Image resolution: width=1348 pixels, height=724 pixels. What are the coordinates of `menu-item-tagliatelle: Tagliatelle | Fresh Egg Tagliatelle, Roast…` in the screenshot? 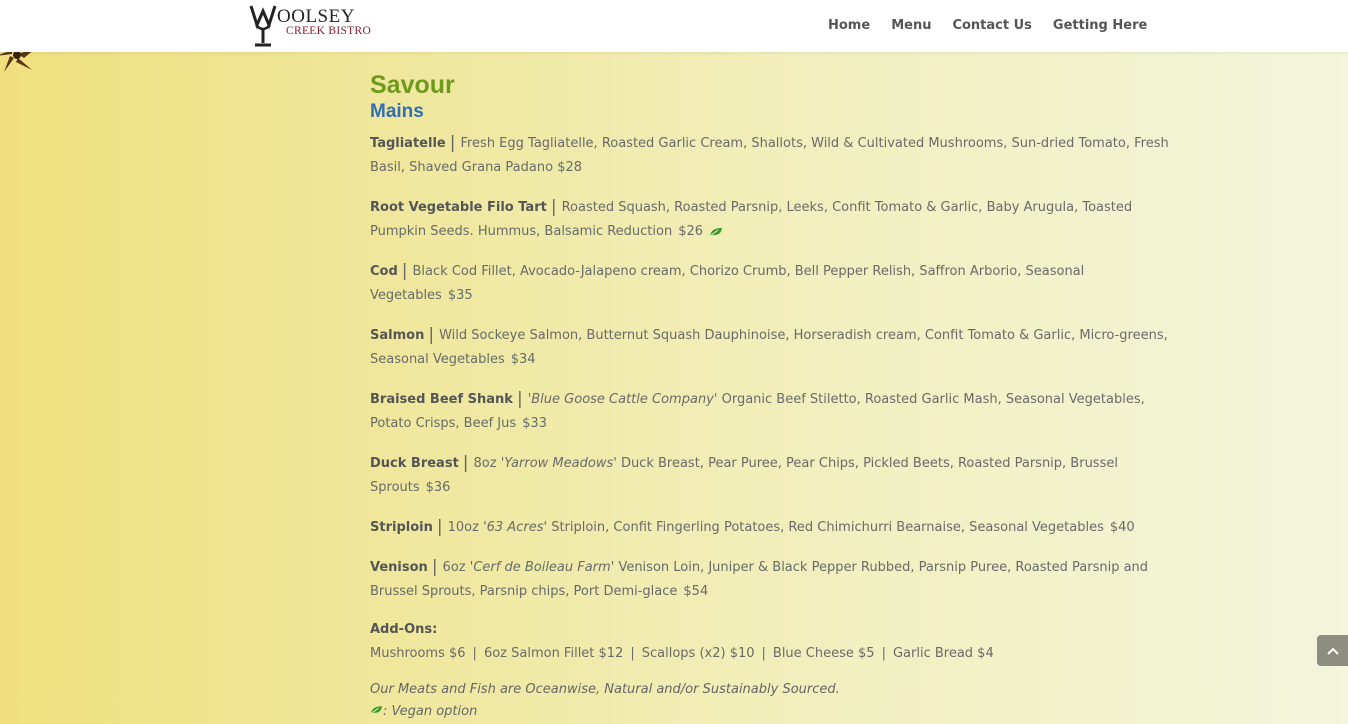 It's located at (772, 155).